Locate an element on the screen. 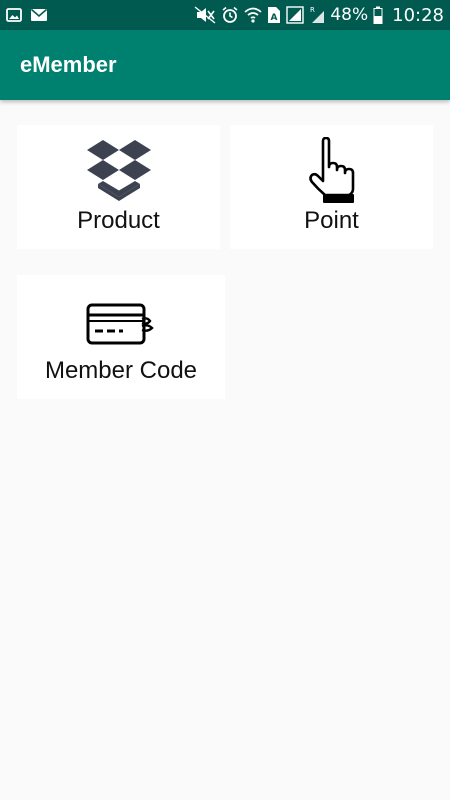 The height and width of the screenshot is (800, 450). sim-icon: A is located at coordinates (274, 15).